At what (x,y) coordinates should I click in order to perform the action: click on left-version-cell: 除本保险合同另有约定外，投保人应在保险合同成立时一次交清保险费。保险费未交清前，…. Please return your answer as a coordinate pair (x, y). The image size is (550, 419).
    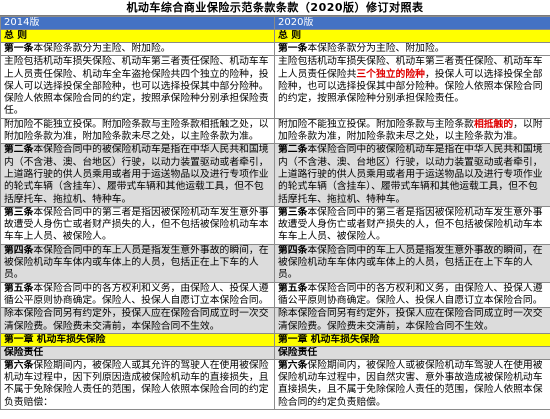
    Looking at the image, I should click on (137, 320).